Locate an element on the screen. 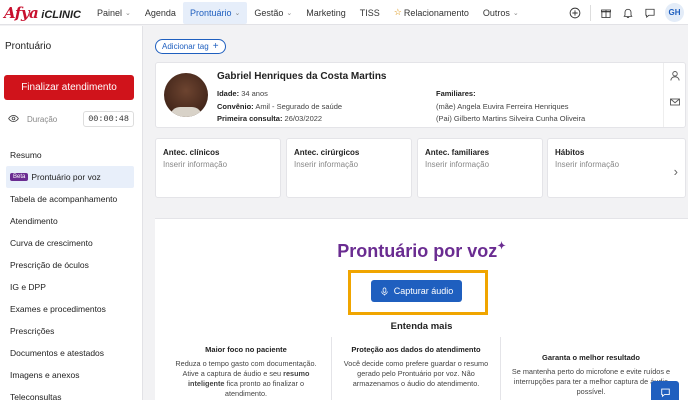 The height and width of the screenshot is (400, 688). sidebar-item-prontuario-por-voz: Beta Prontuário por voz is located at coordinates (70, 177).